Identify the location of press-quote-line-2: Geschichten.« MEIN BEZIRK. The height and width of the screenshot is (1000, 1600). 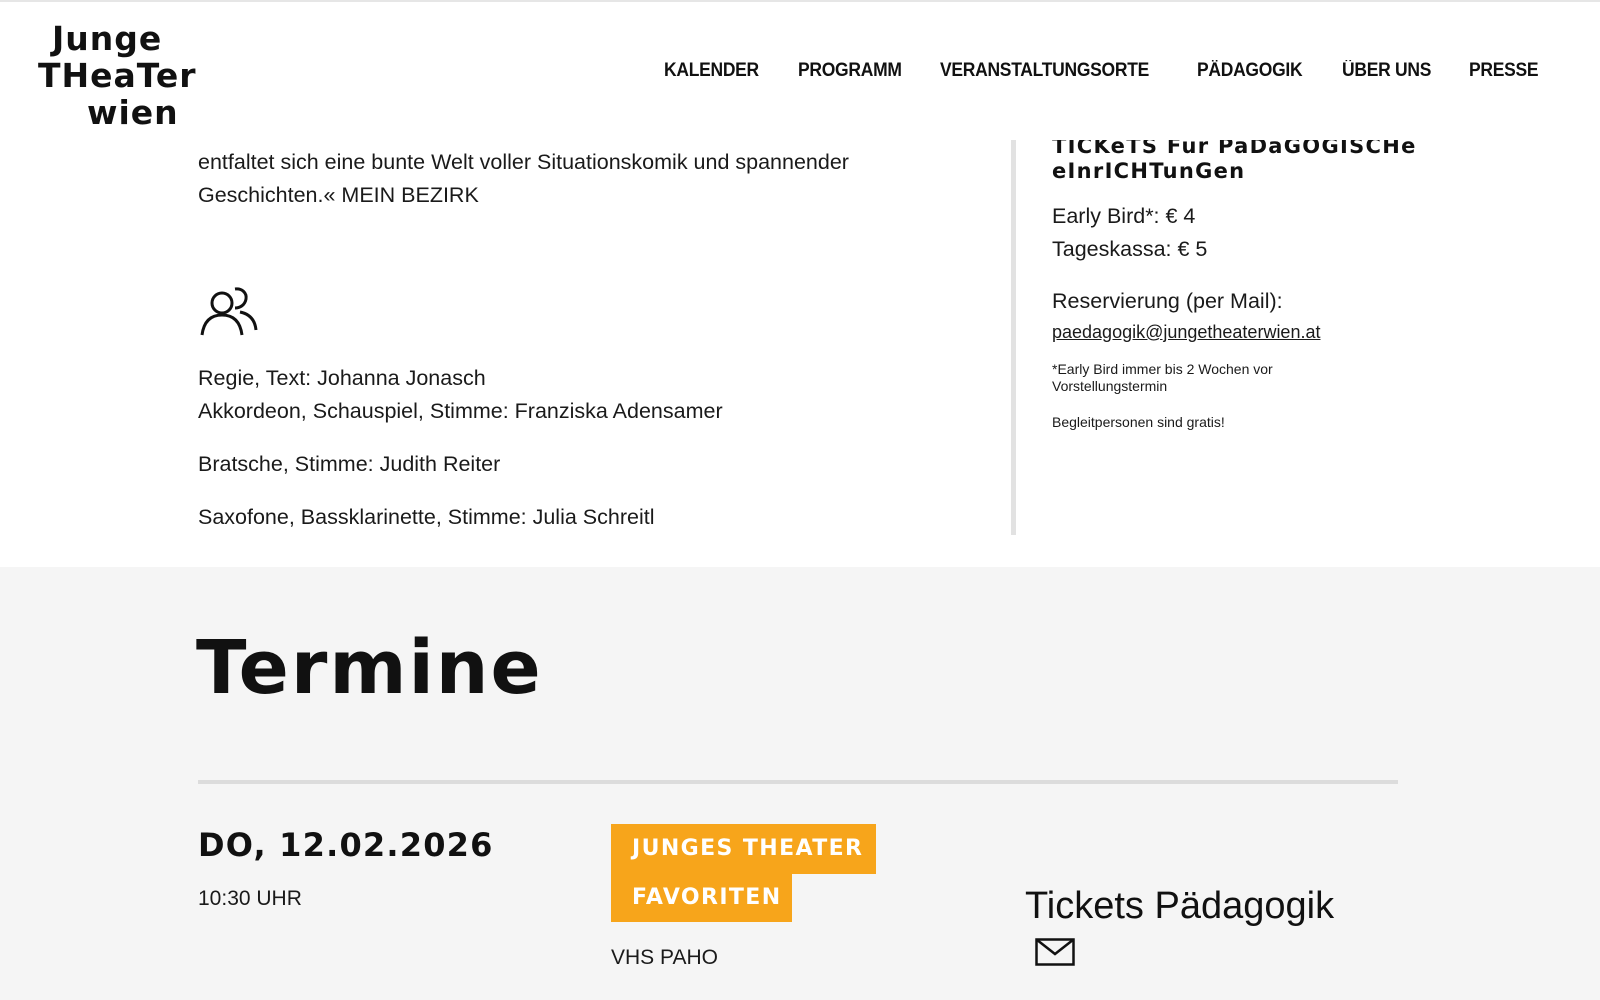
(338, 195).